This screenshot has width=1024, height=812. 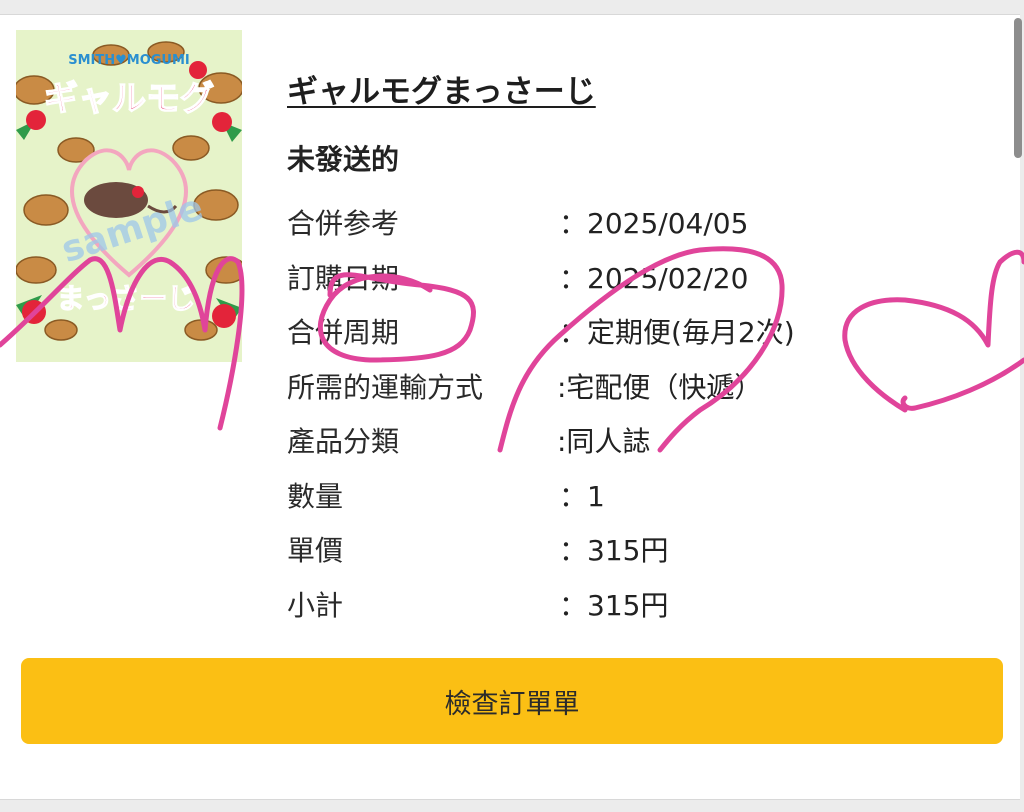 I want to click on detail-row-order-date: 訂購日期 ：2025/02/20, so click(x=627, y=282).